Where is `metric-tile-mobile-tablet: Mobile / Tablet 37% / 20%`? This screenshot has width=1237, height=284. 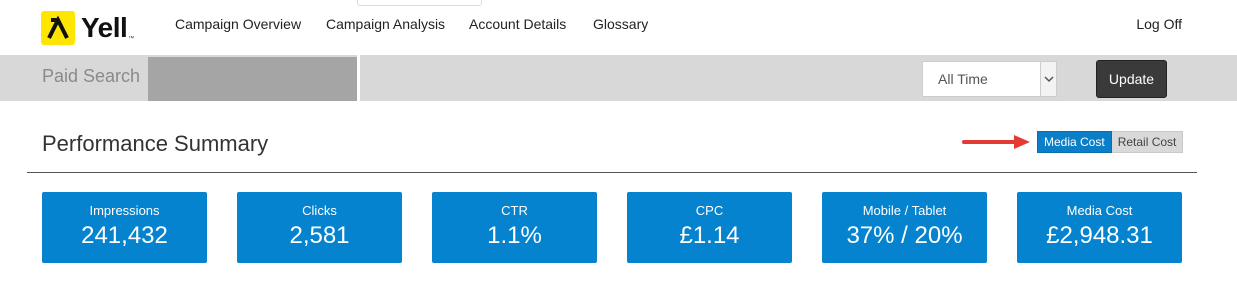
metric-tile-mobile-tablet: Mobile / Tablet 37% / 20% is located at coordinates (904, 227).